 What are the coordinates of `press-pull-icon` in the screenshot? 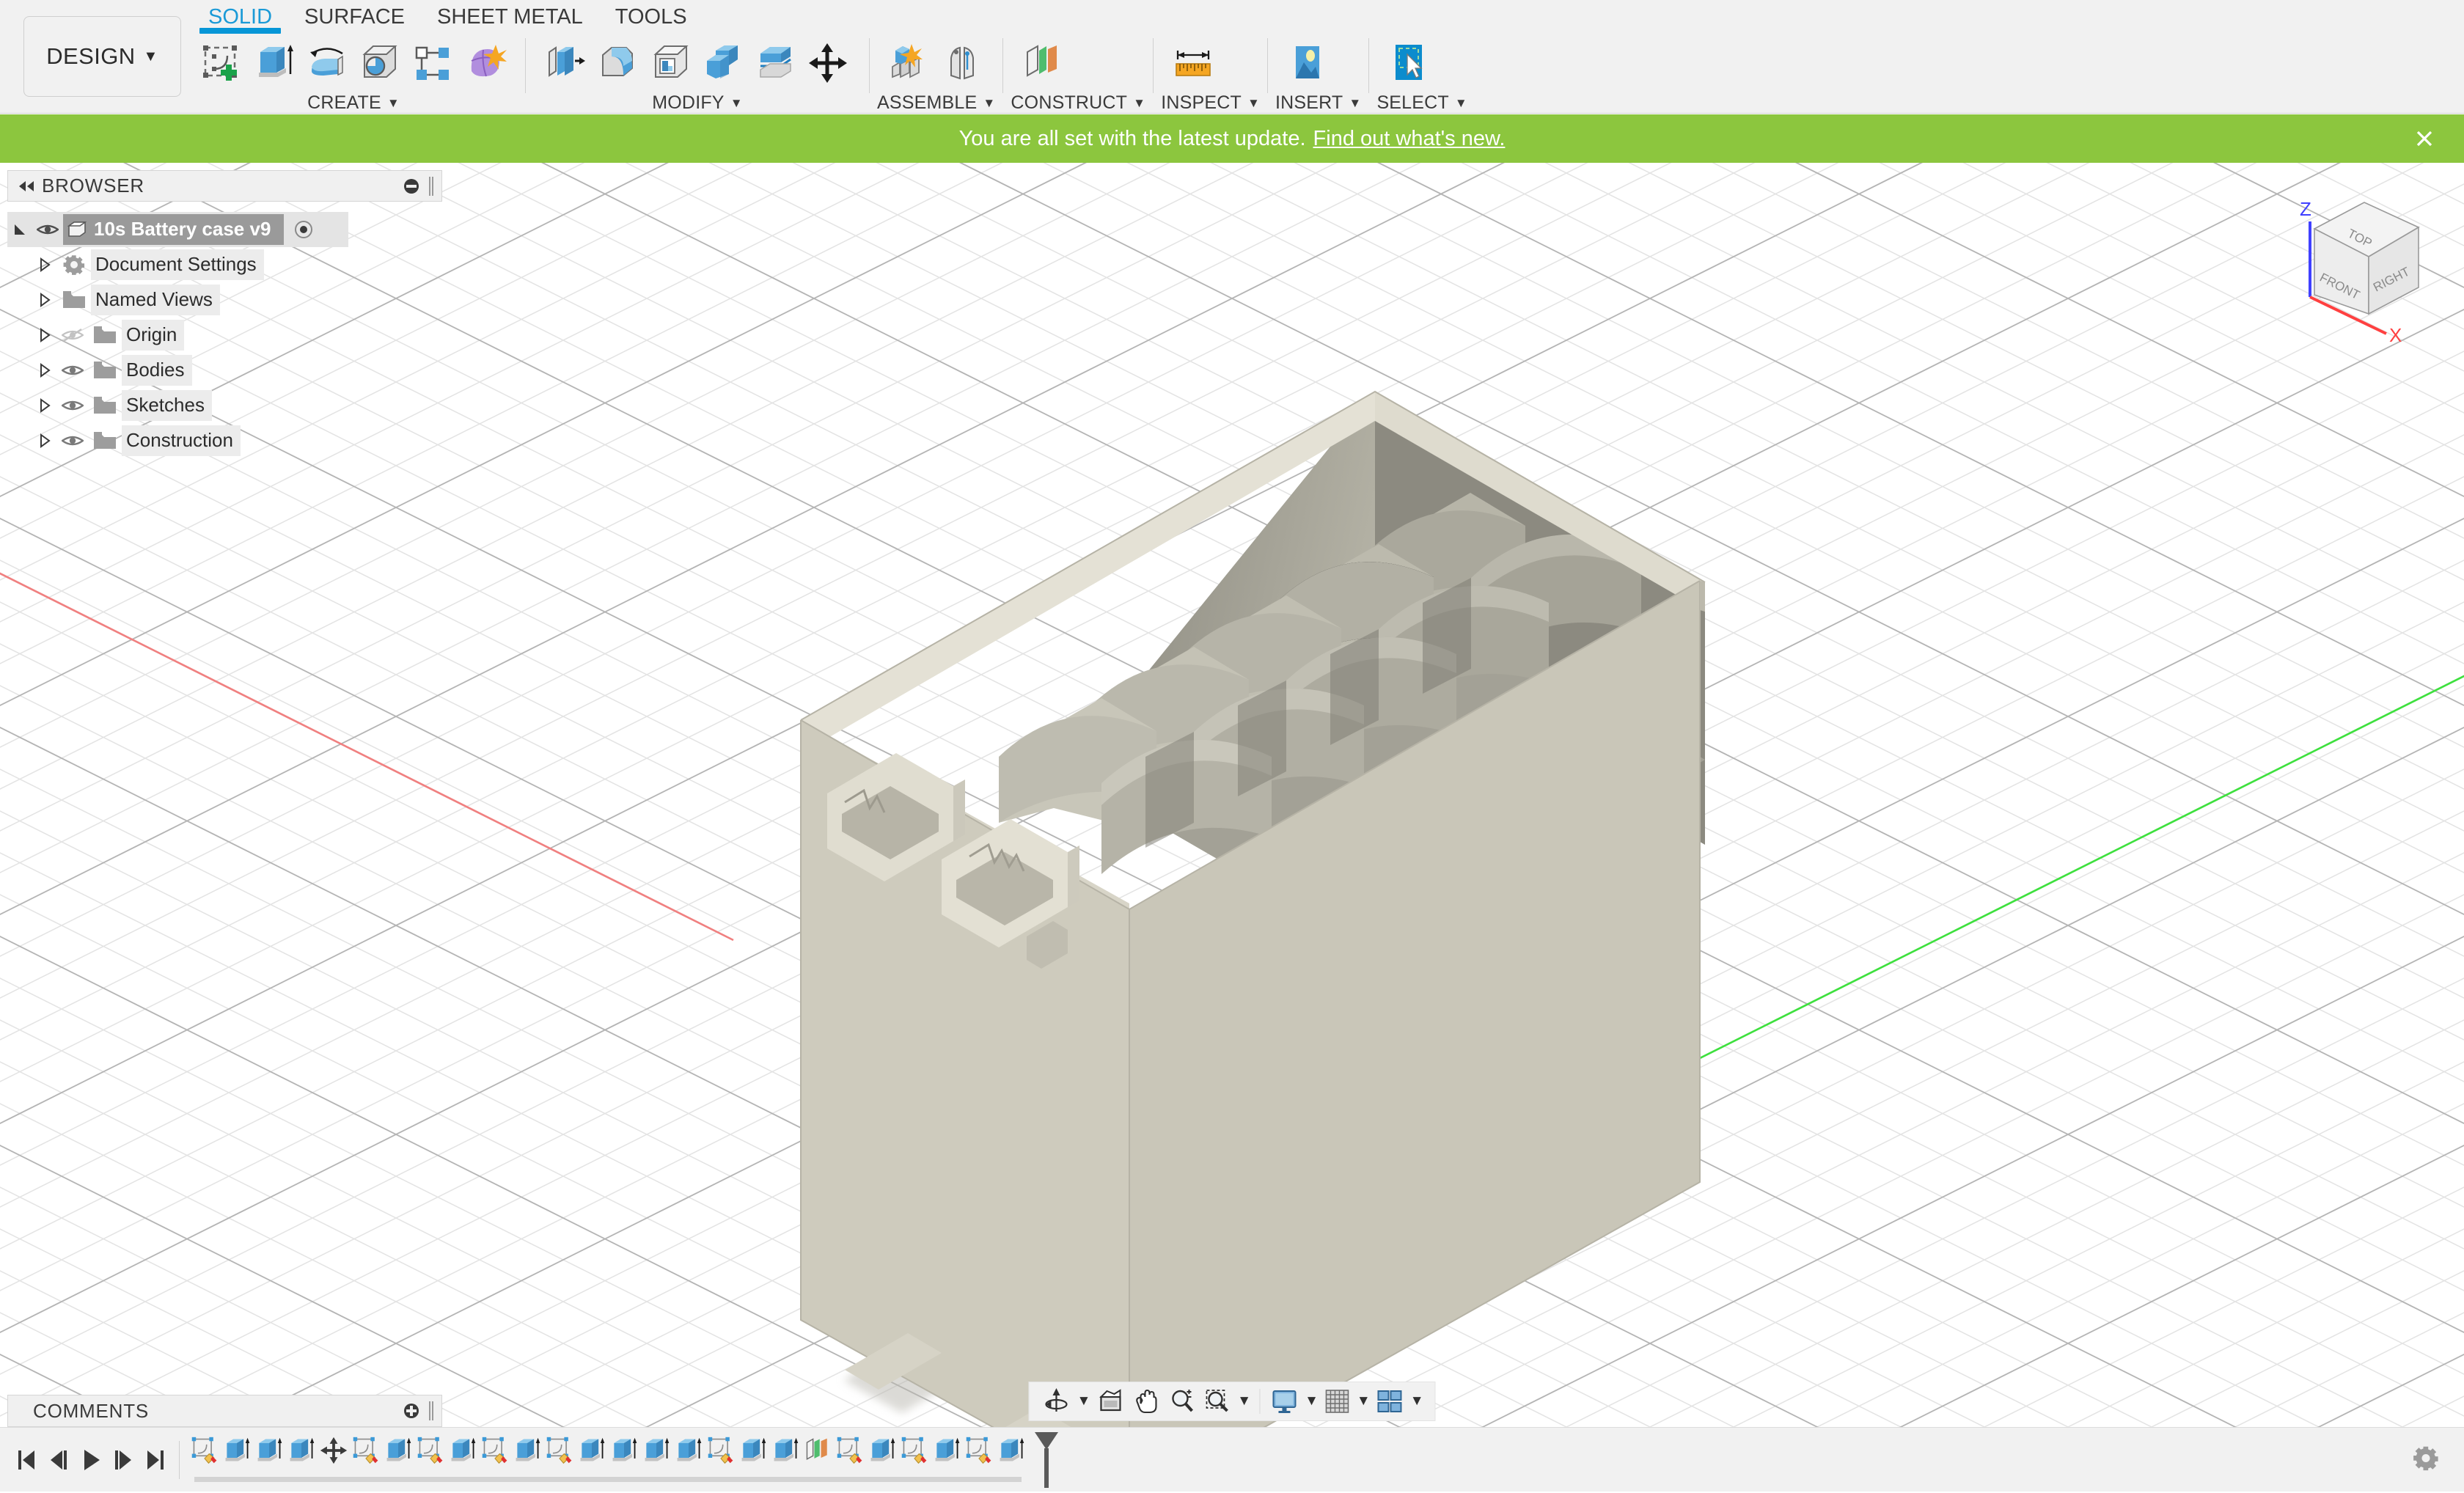 It's located at (565, 63).